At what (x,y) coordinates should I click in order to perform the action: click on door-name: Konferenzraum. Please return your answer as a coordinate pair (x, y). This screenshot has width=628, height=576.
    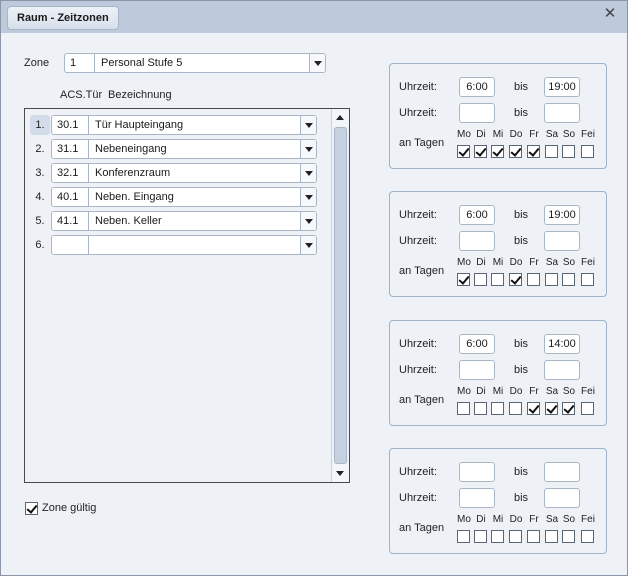
    Looking at the image, I should click on (133, 173).